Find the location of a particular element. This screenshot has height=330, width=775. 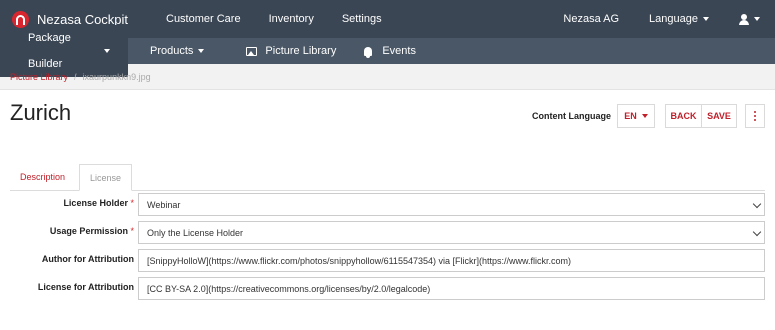

subnav-products: Products is located at coordinates (184, 51).